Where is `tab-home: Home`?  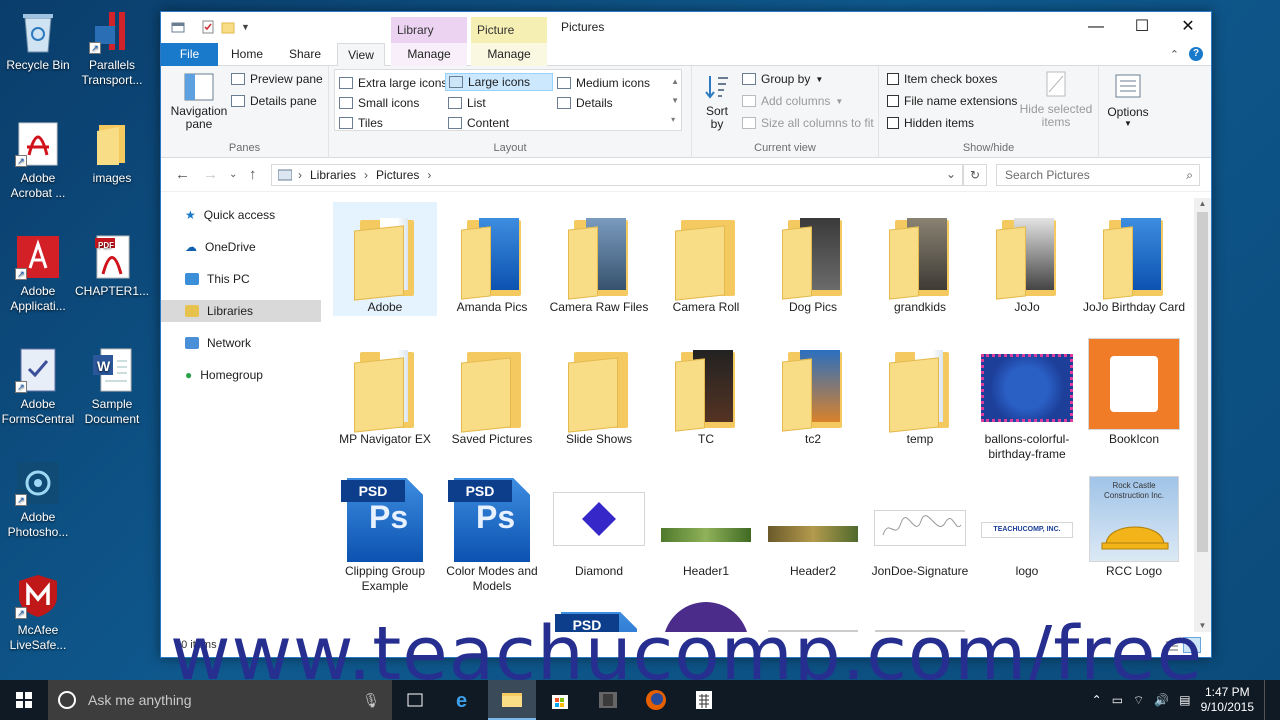 tab-home: Home is located at coordinates (247, 54).